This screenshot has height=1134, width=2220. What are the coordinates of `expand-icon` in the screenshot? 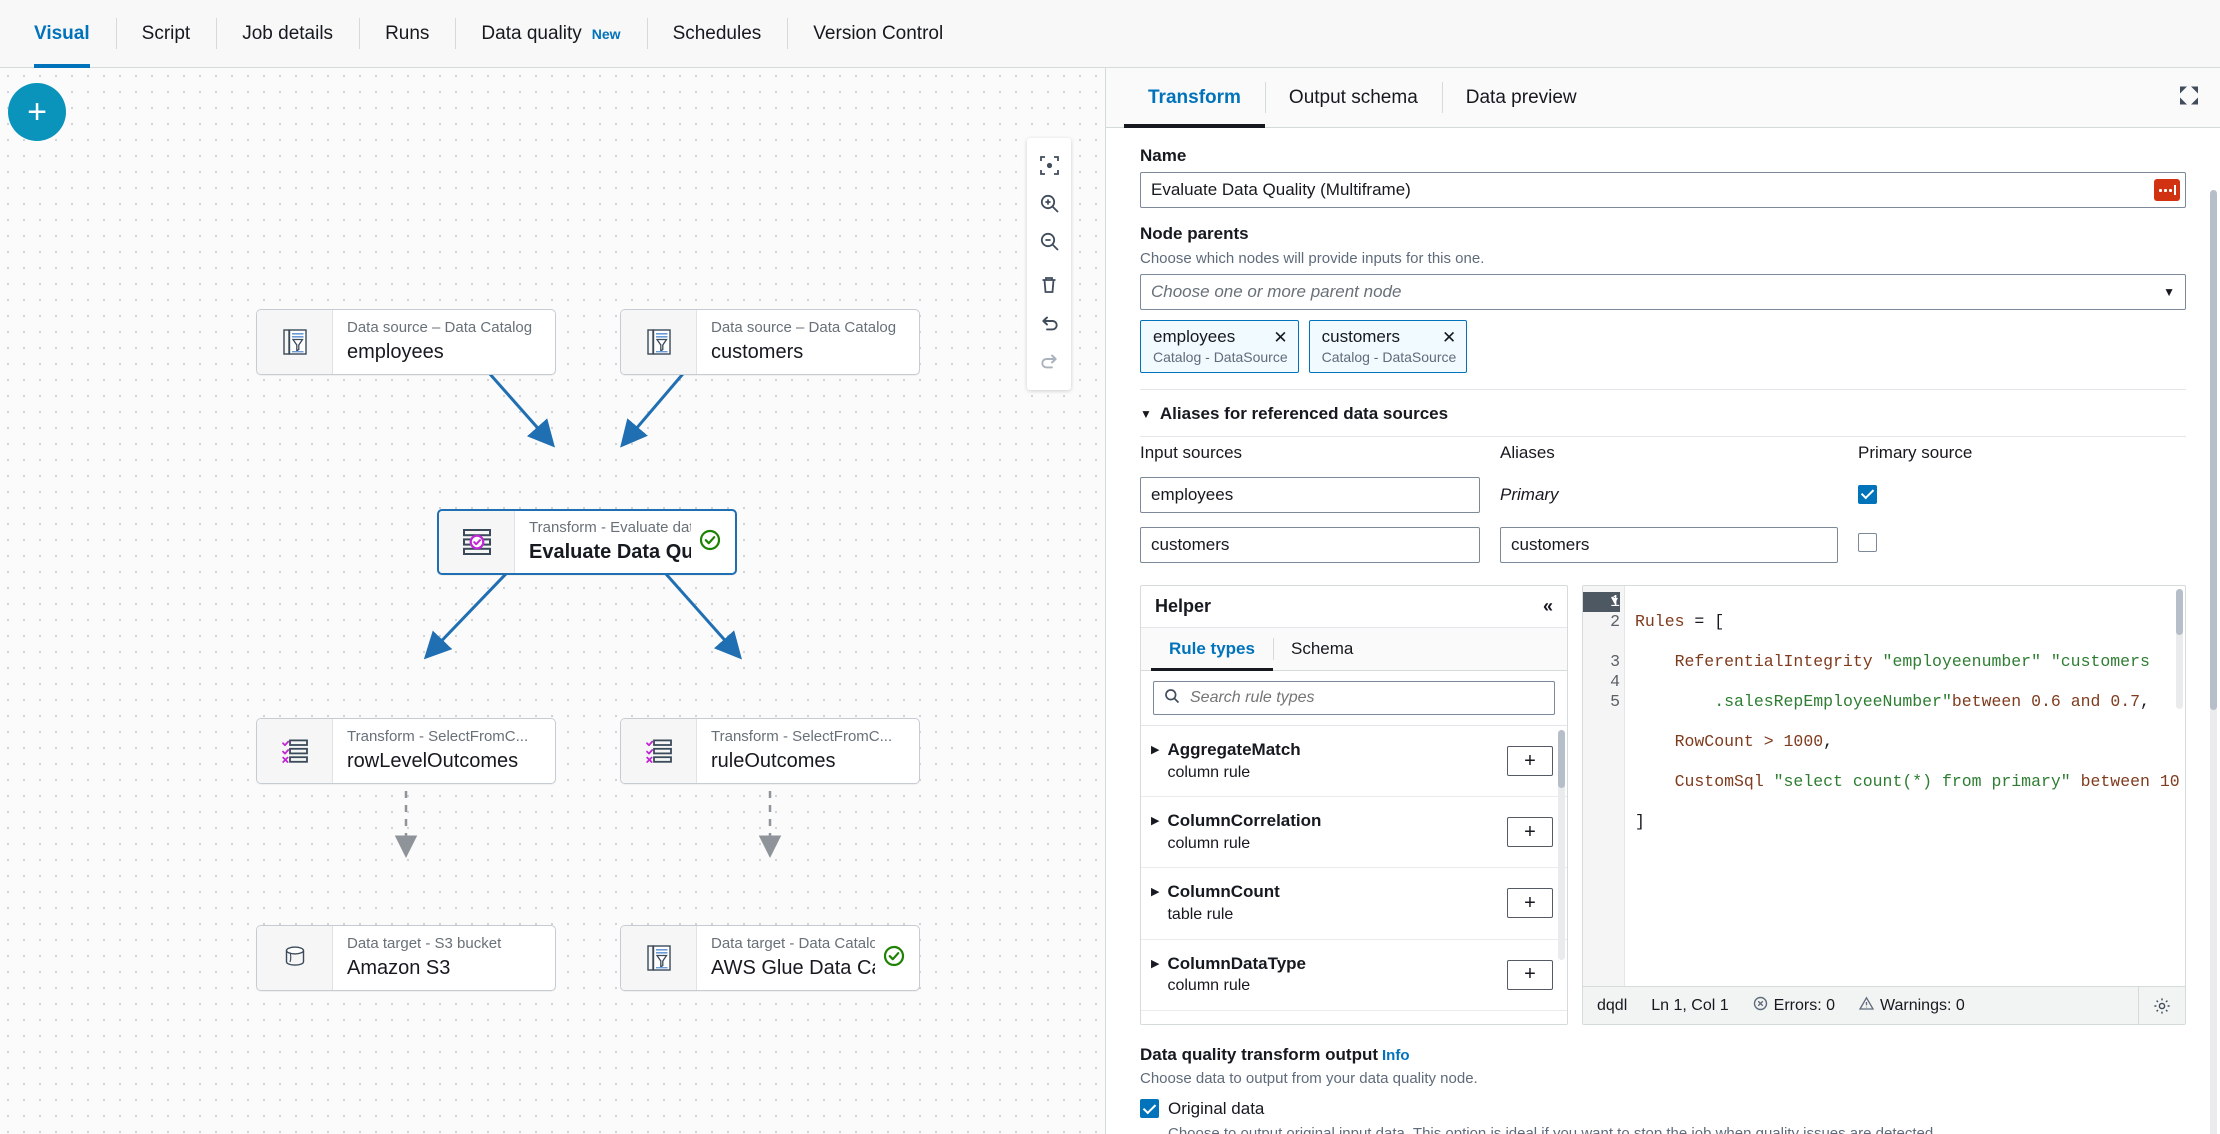 It's located at (2189, 97).